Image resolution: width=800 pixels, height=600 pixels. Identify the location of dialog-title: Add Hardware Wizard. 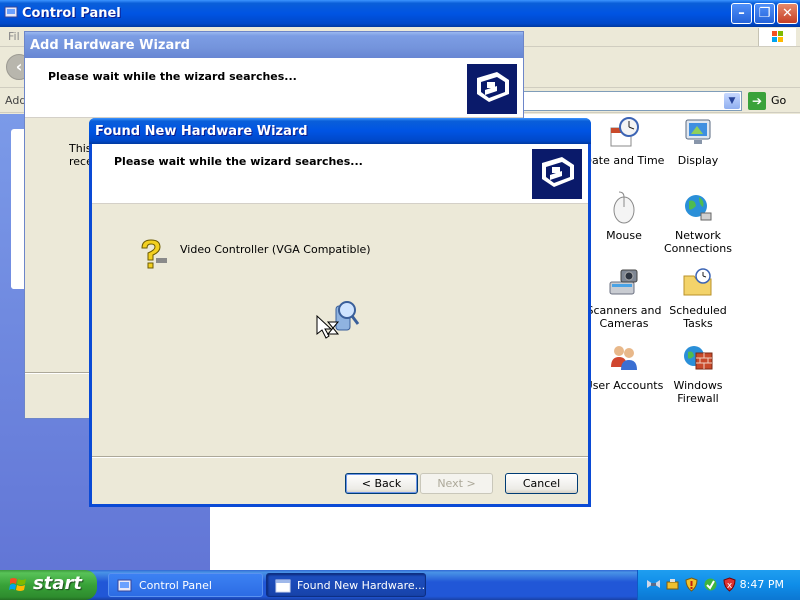
(110, 45).